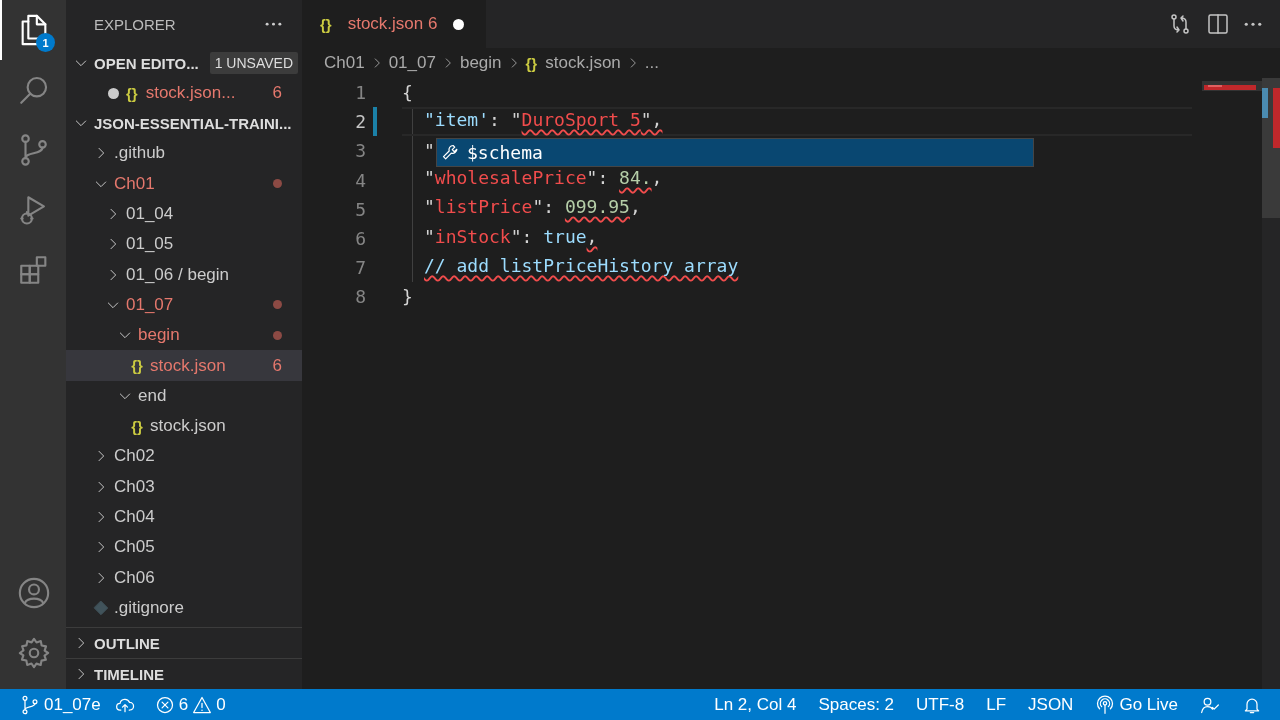 This screenshot has height=720, width=1280. What do you see at coordinates (101, 607) in the screenshot?
I see `diamond-file-icon` at bounding box center [101, 607].